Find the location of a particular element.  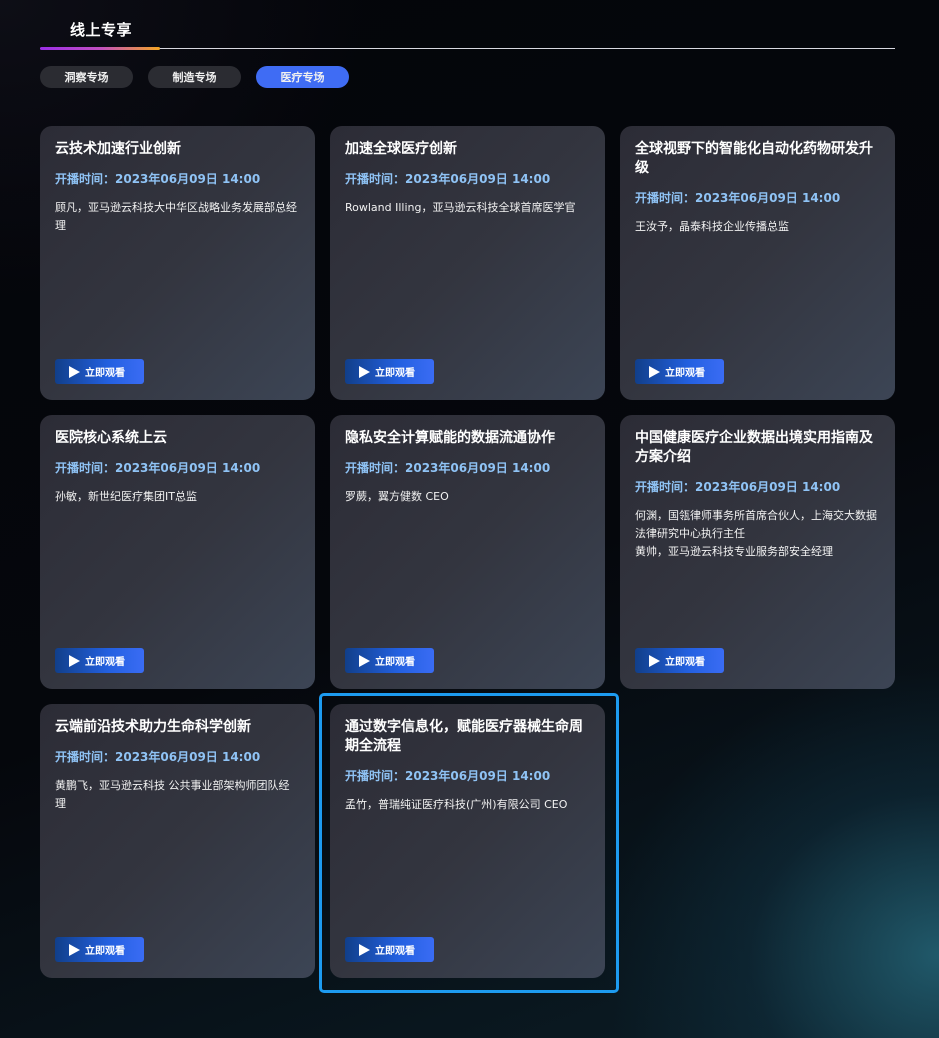

card-speaker: Rowland Illing，亚马逊云科技全球首席医学官 is located at coordinates (460, 207).